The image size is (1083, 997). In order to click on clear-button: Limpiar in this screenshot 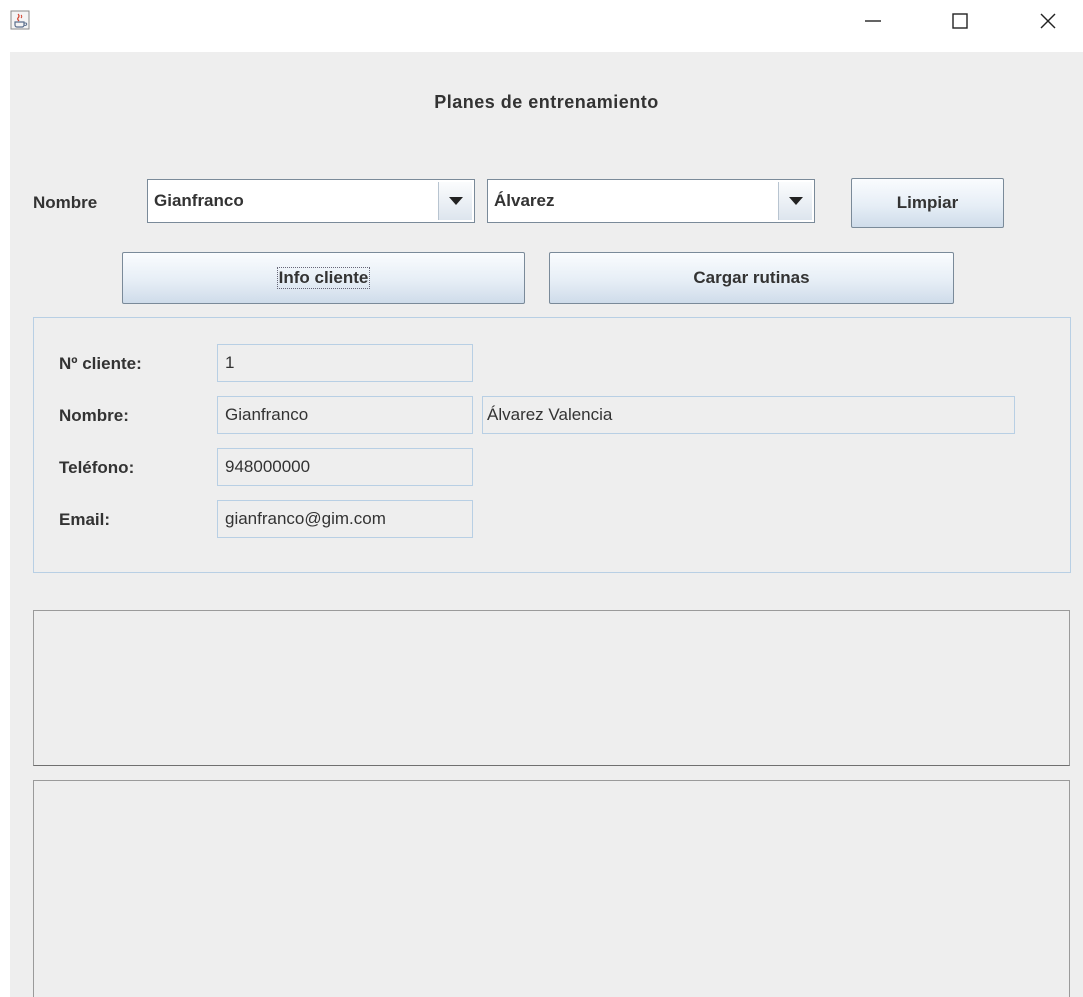, I will do `click(927, 203)`.